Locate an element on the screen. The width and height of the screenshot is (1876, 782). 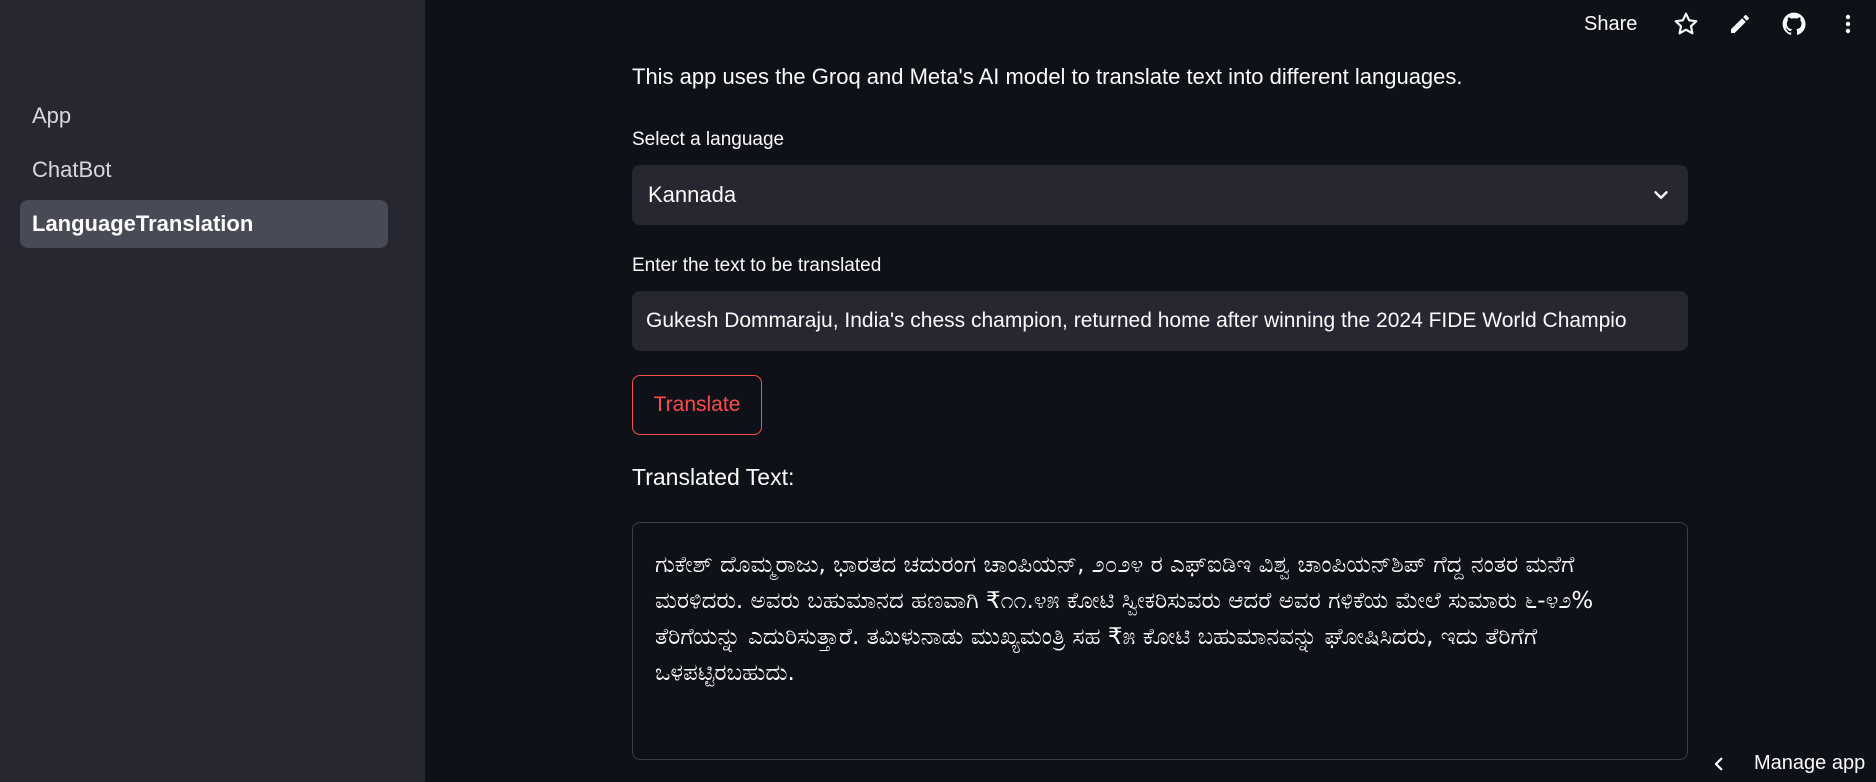
sidebar-item-label: LanguageTranslation is located at coordinates (143, 223).